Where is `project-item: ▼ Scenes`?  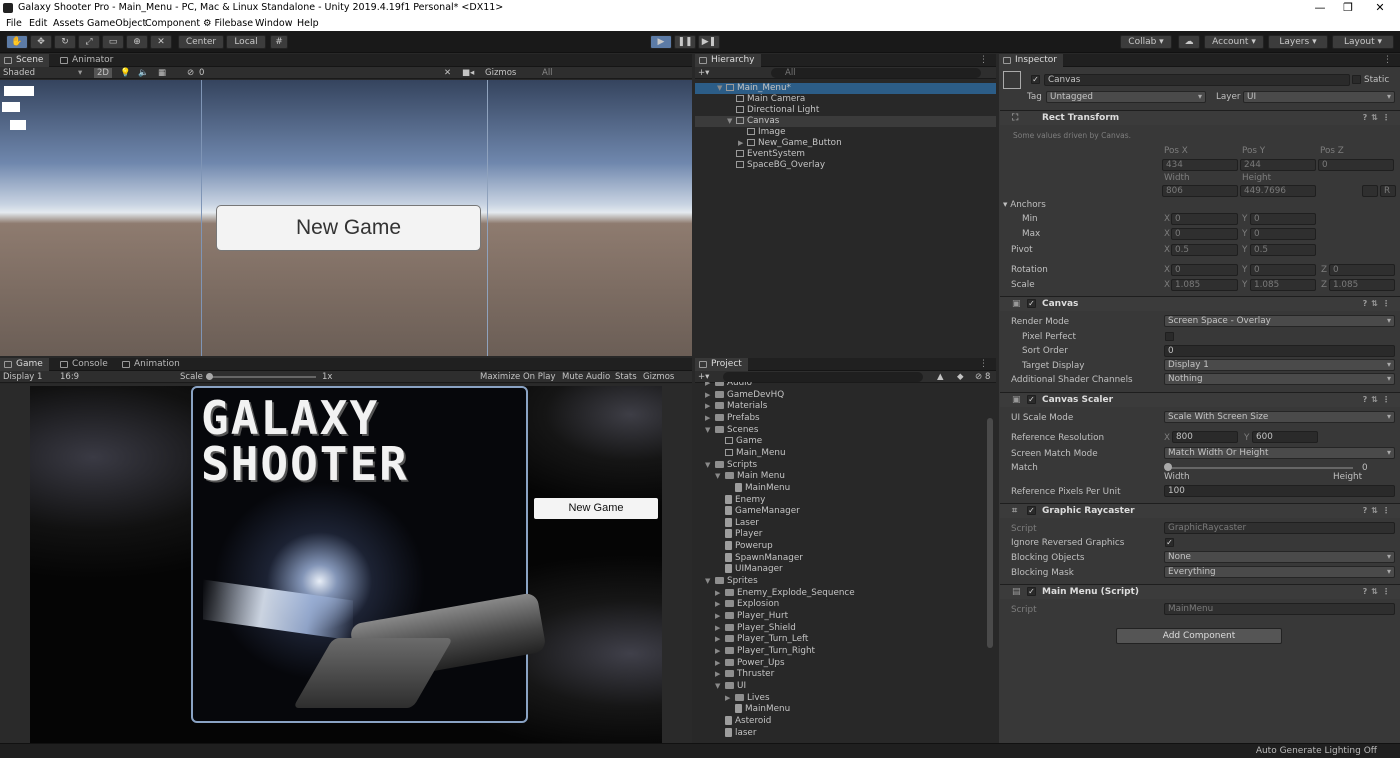
project-item: ▼ Scenes is located at coordinates (840, 430).